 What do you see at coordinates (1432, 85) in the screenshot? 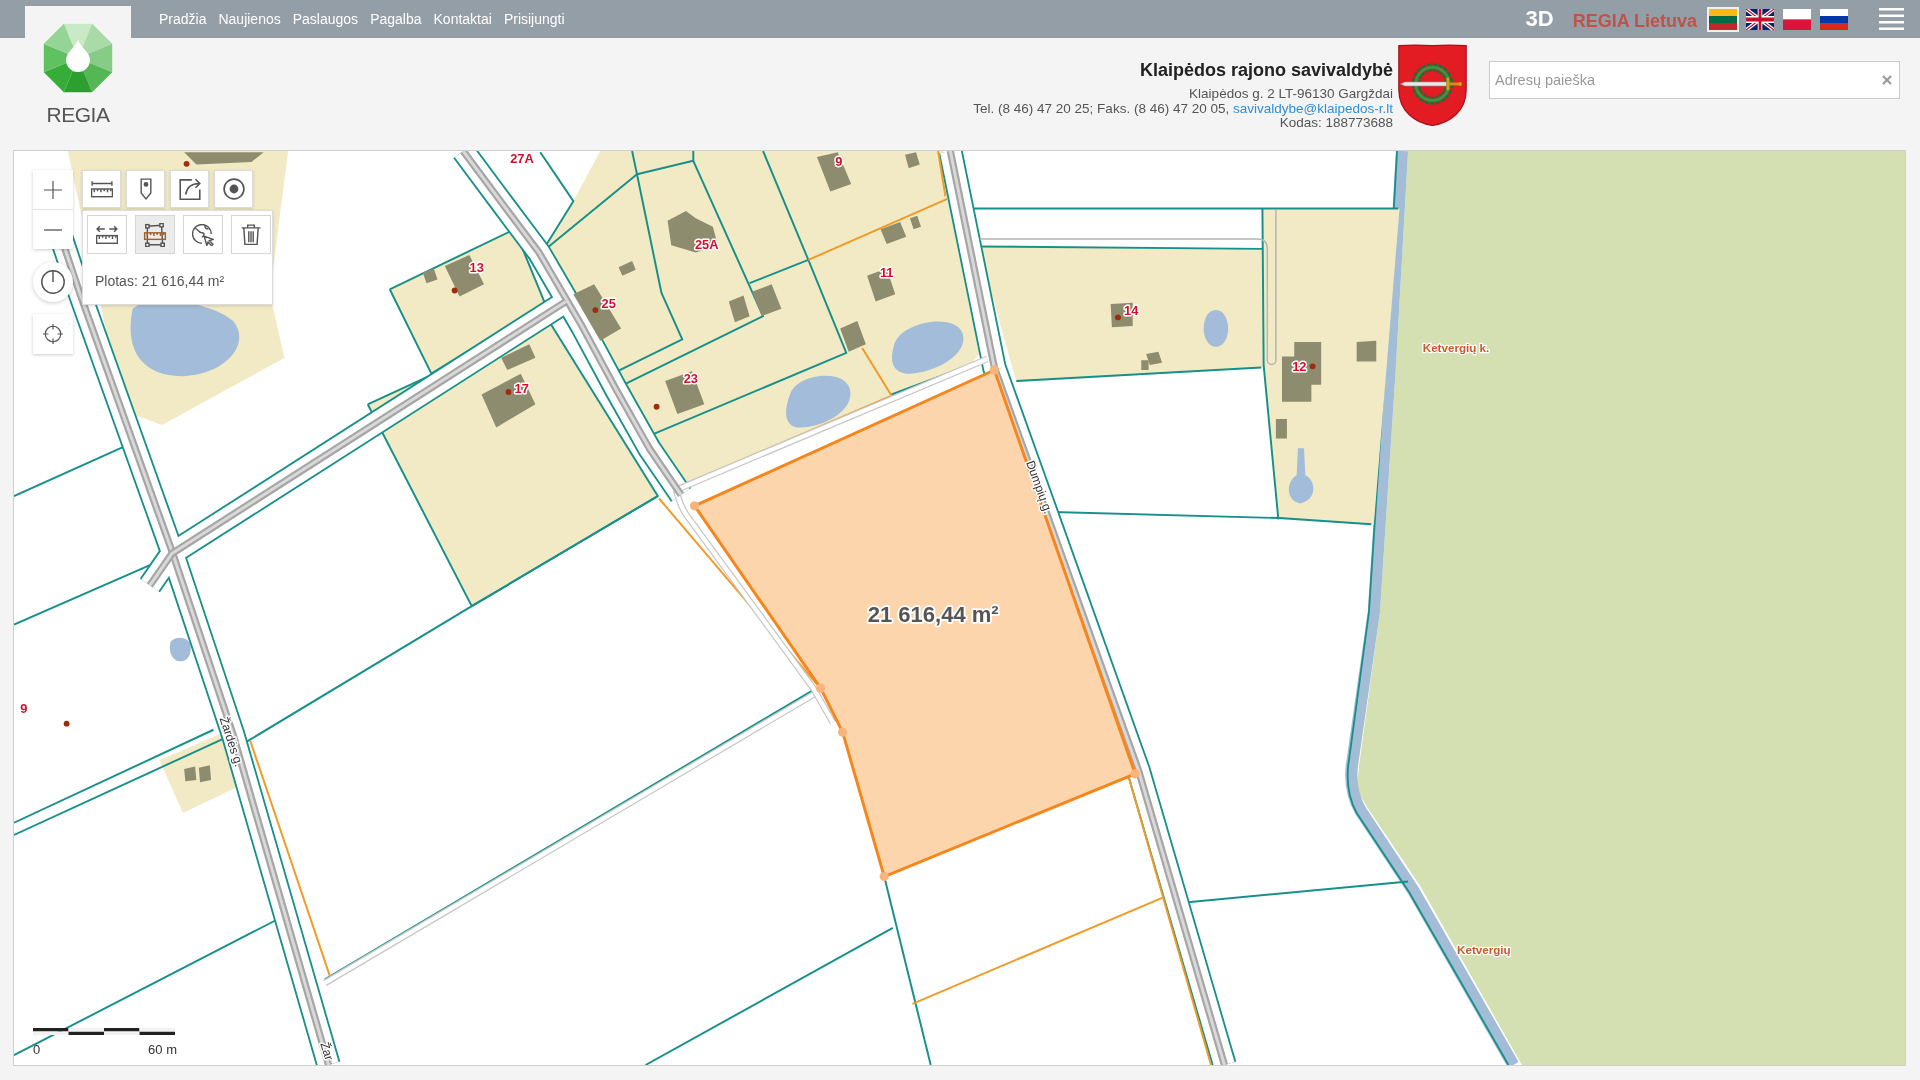
I see `shield-emblem-icon` at bounding box center [1432, 85].